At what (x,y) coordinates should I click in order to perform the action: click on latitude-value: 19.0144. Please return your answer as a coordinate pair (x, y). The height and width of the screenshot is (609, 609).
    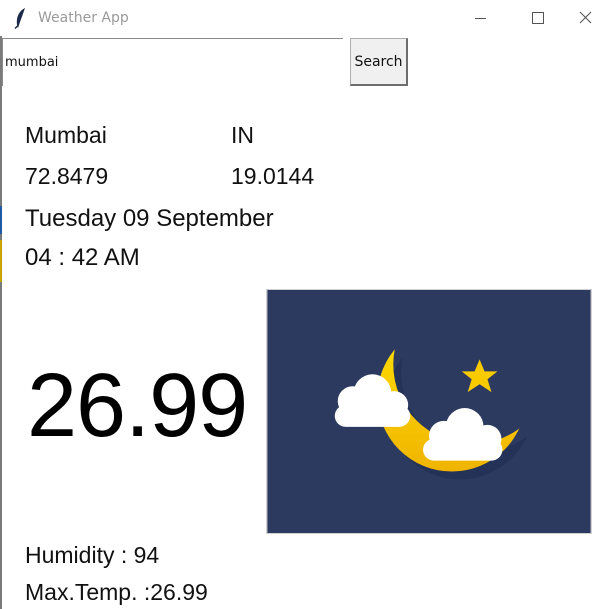
    Looking at the image, I should click on (273, 176).